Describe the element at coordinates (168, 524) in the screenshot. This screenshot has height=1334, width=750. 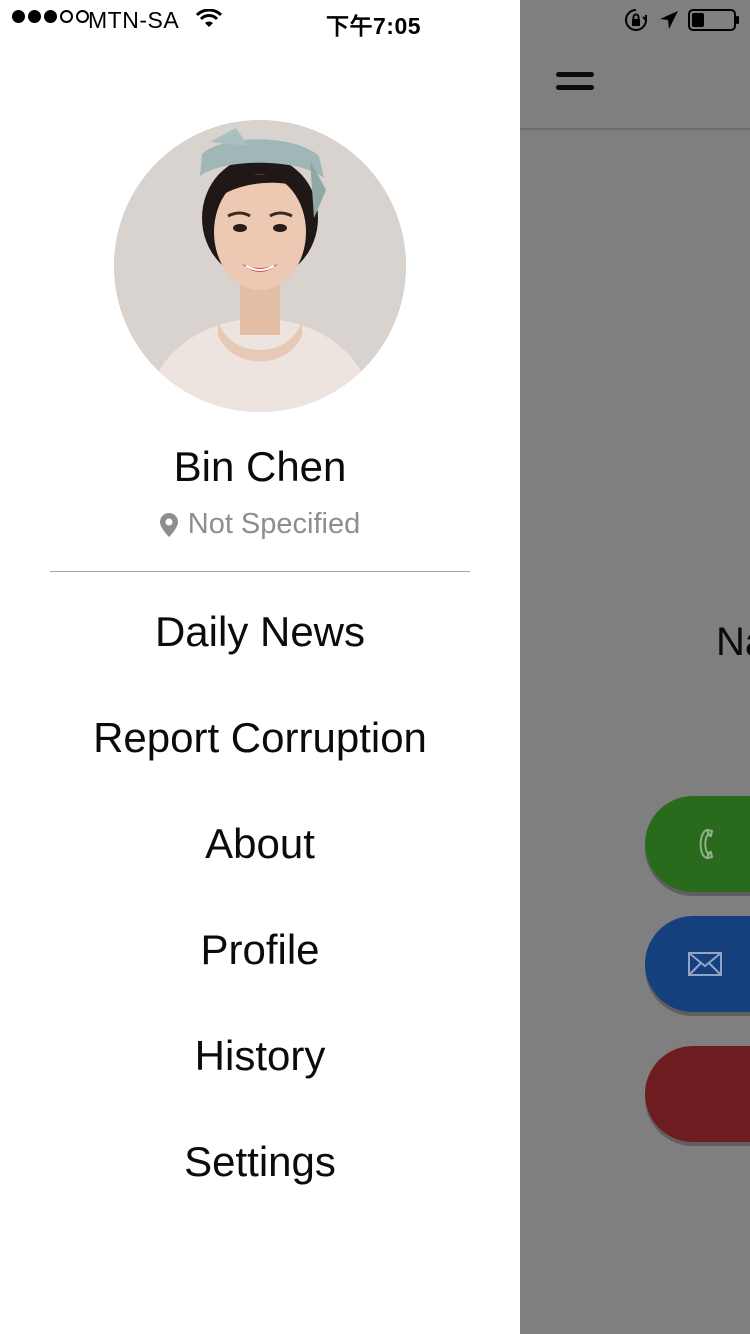
I see `location-pin-icon` at that location.